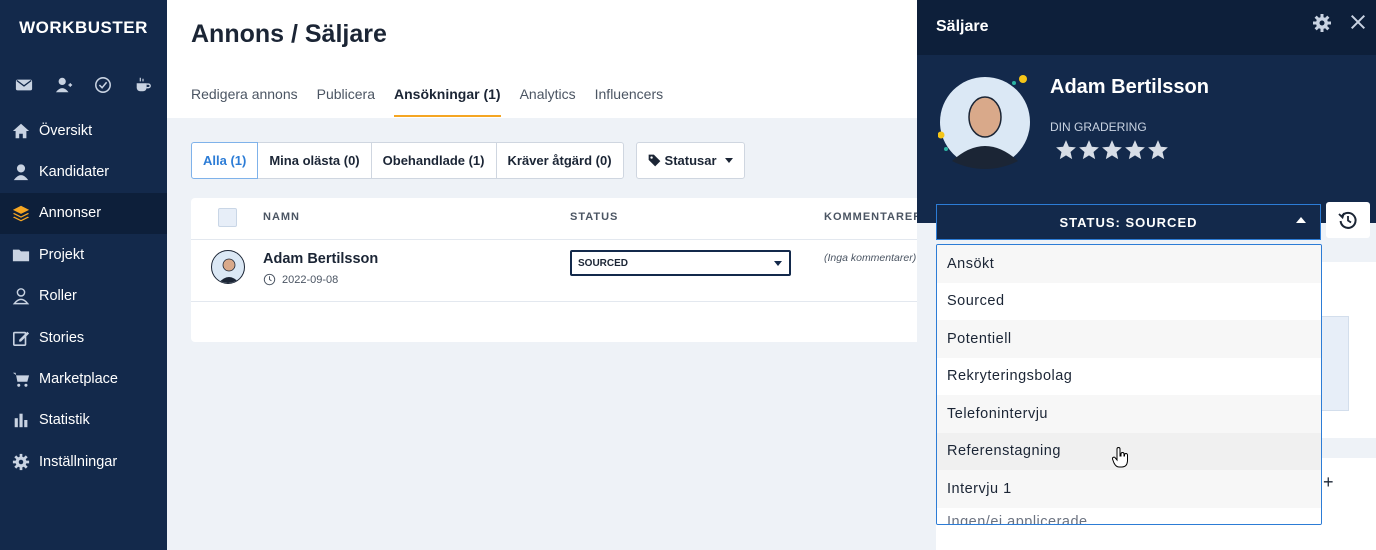  What do you see at coordinates (1129, 264) in the screenshot?
I see `status-option-ansokt: Ansökt` at bounding box center [1129, 264].